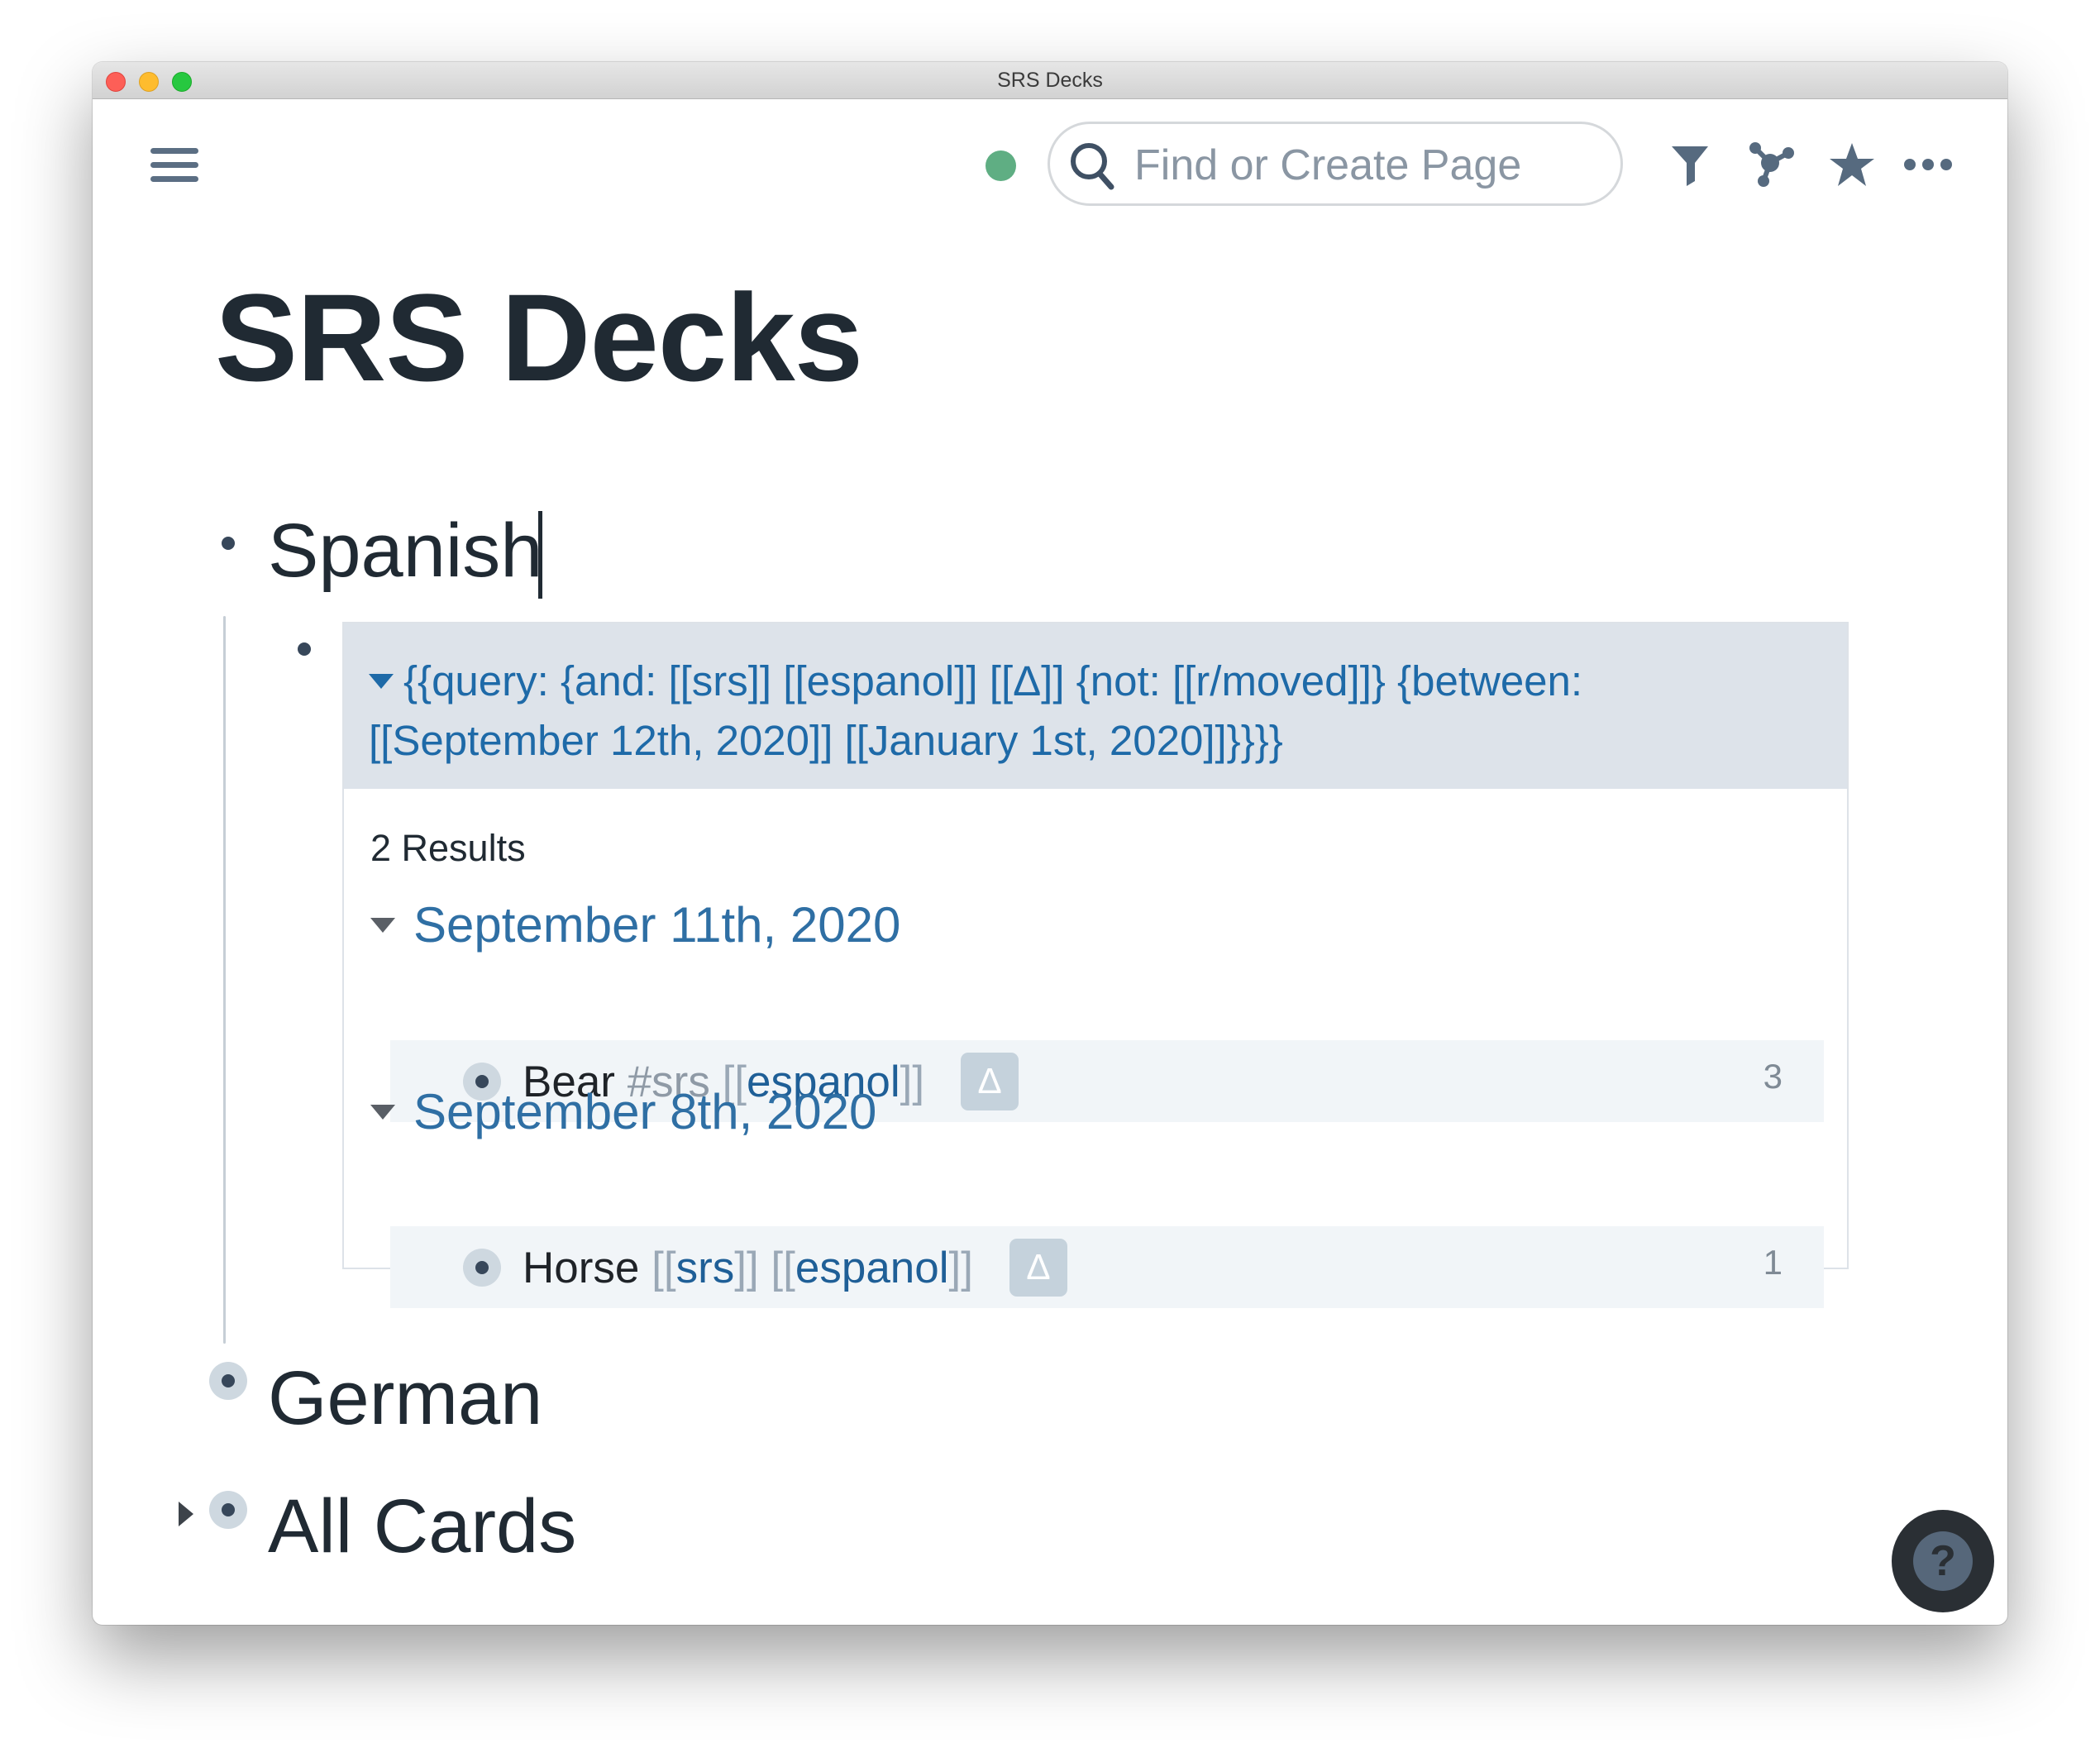  What do you see at coordinates (186, 1514) in the screenshot?
I see `expand-arrow-icon` at bounding box center [186, 1514].